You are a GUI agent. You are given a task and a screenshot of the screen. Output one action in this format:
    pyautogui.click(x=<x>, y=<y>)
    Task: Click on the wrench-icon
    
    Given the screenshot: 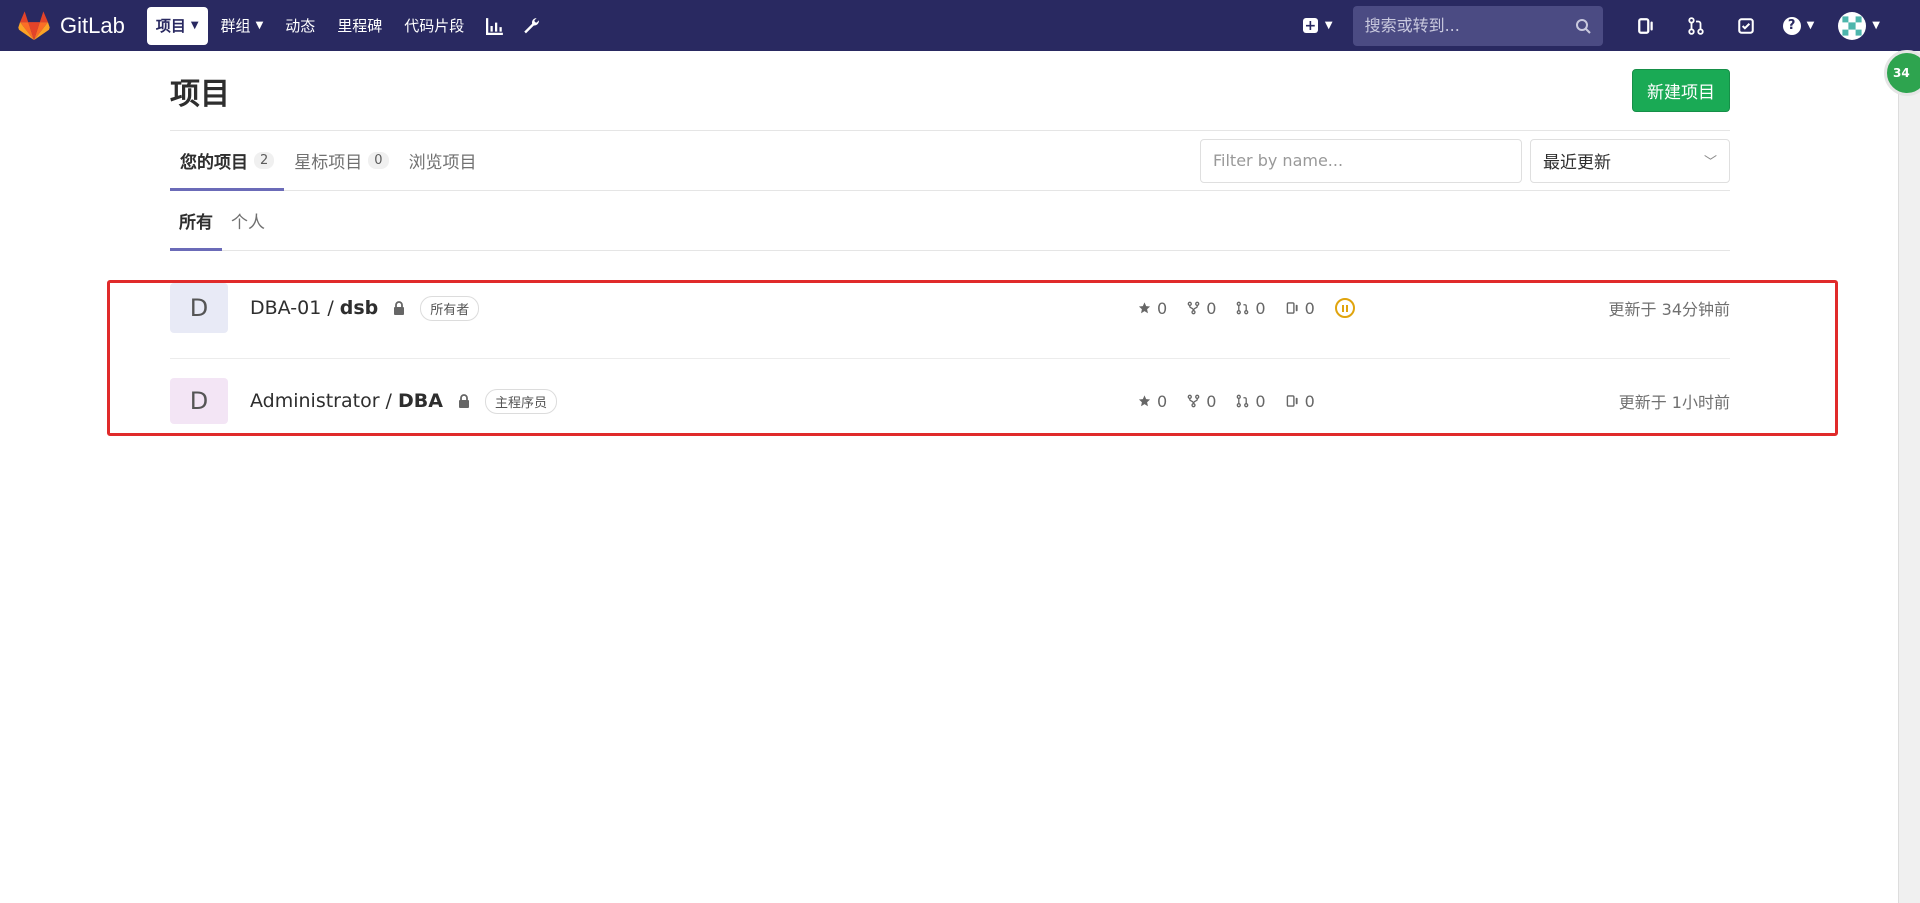 What is the action you would take?
    pyautogui.click(x=532, y=25)
    